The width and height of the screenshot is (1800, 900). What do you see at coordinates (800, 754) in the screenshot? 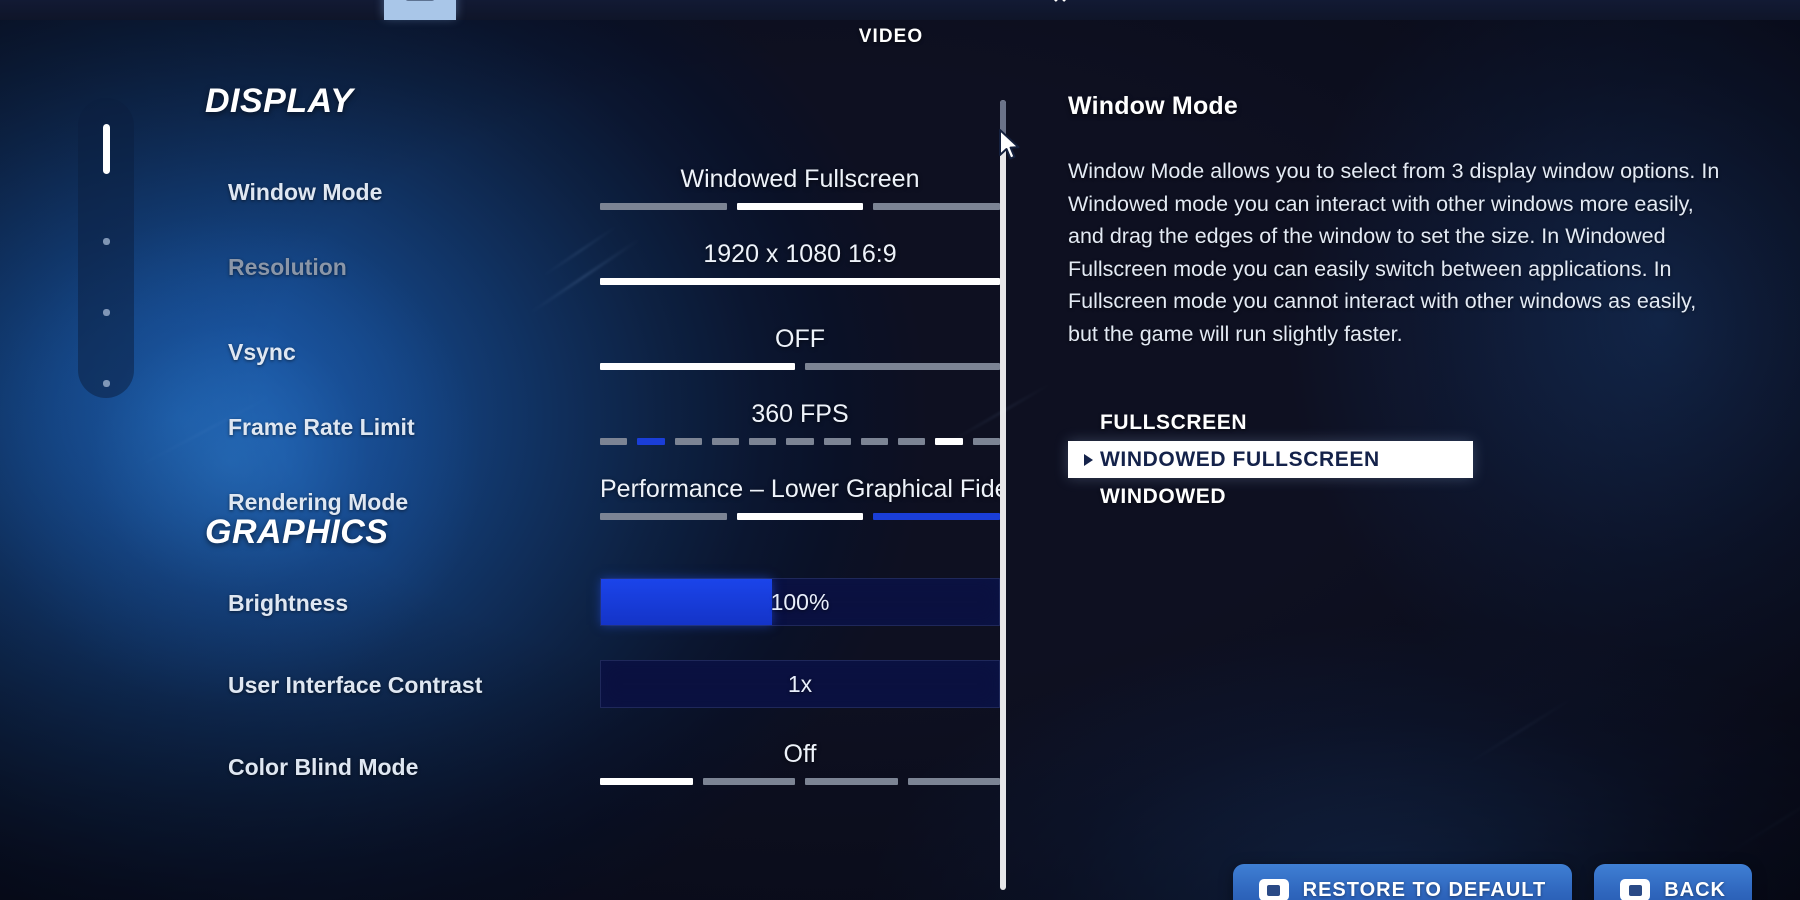
I see `setting-value: Off` at bounding box center [800, 754].